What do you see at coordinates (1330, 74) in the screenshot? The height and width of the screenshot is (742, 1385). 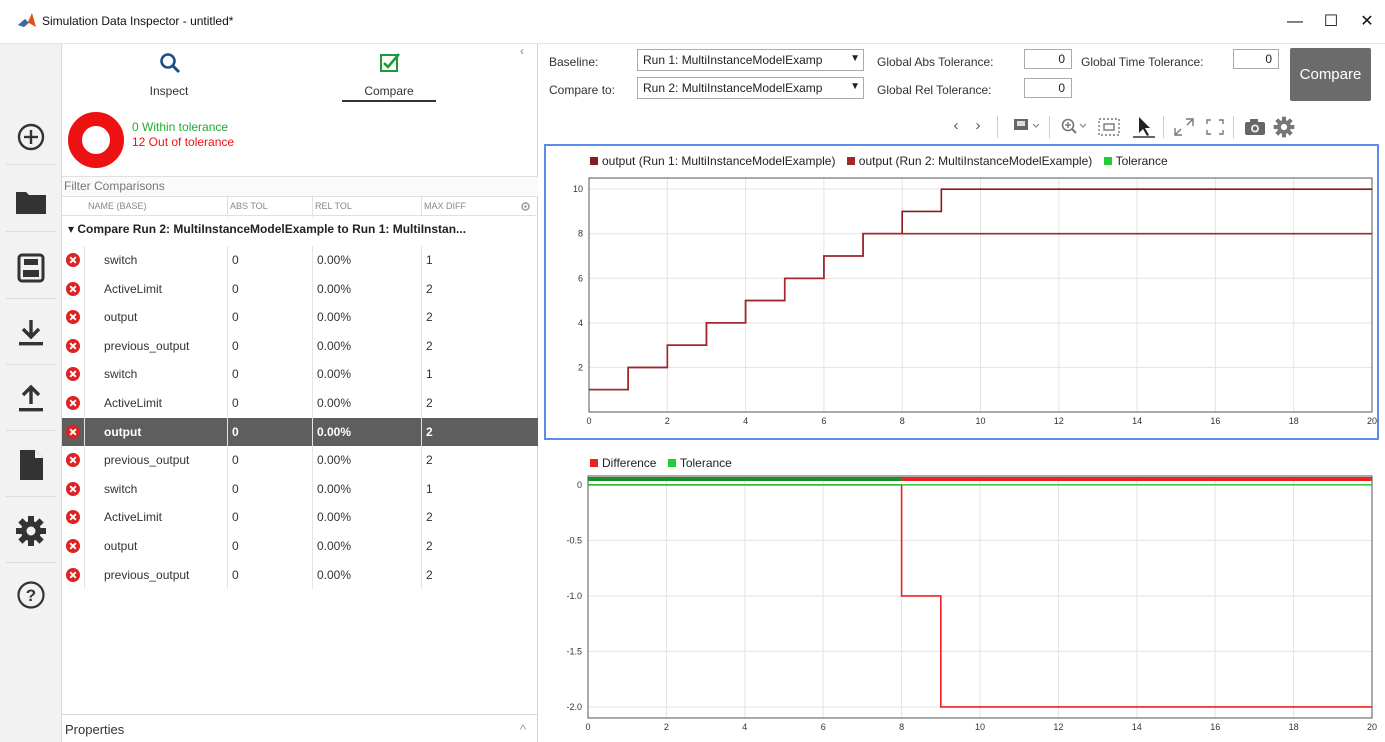 I see `compare-button: Compare` at bounding box center [1330, 74].